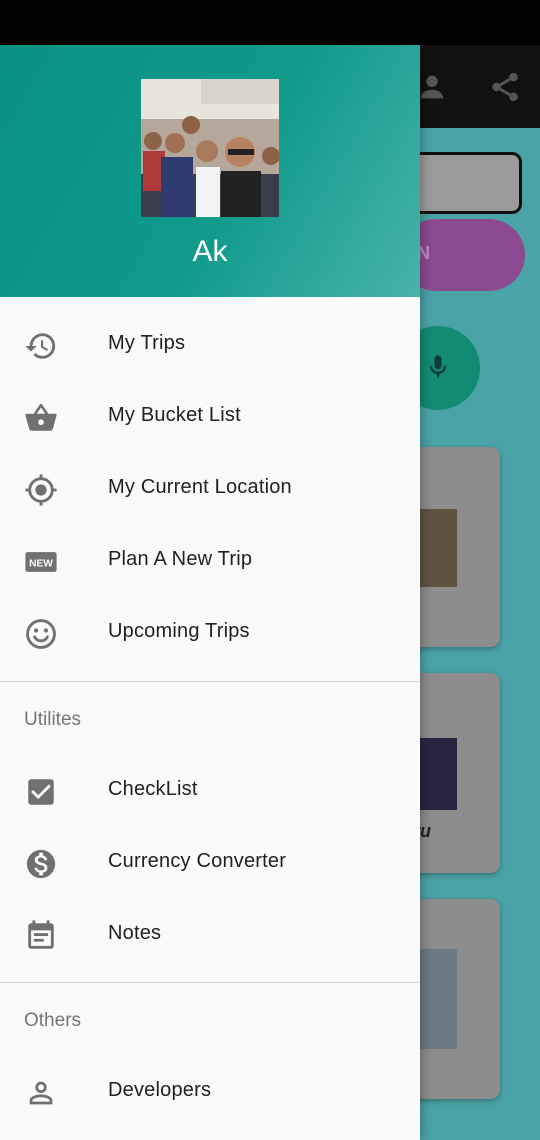 The width and height of the screenshot is (540, 1140). What do you see at coordinates (153, 789) in the screenshot?
I see `menu-item-label: CheckList` at bounding box center [153, 789].